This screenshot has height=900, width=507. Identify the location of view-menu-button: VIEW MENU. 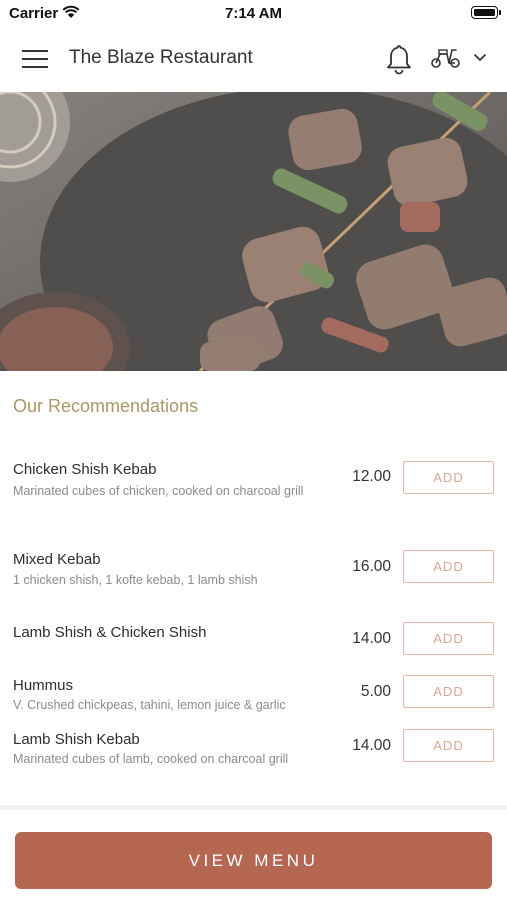
(253, 860).